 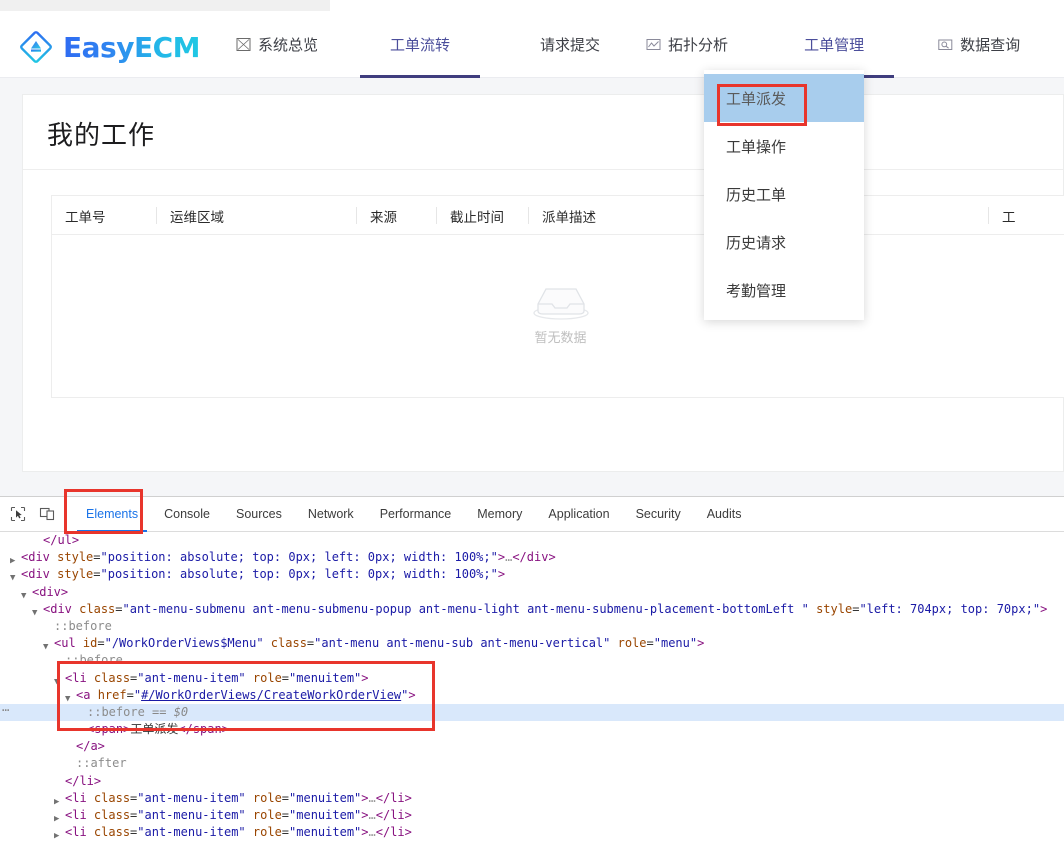 I want to click on nav-item-data-query: 数据查询, so click(x=979, y=44).